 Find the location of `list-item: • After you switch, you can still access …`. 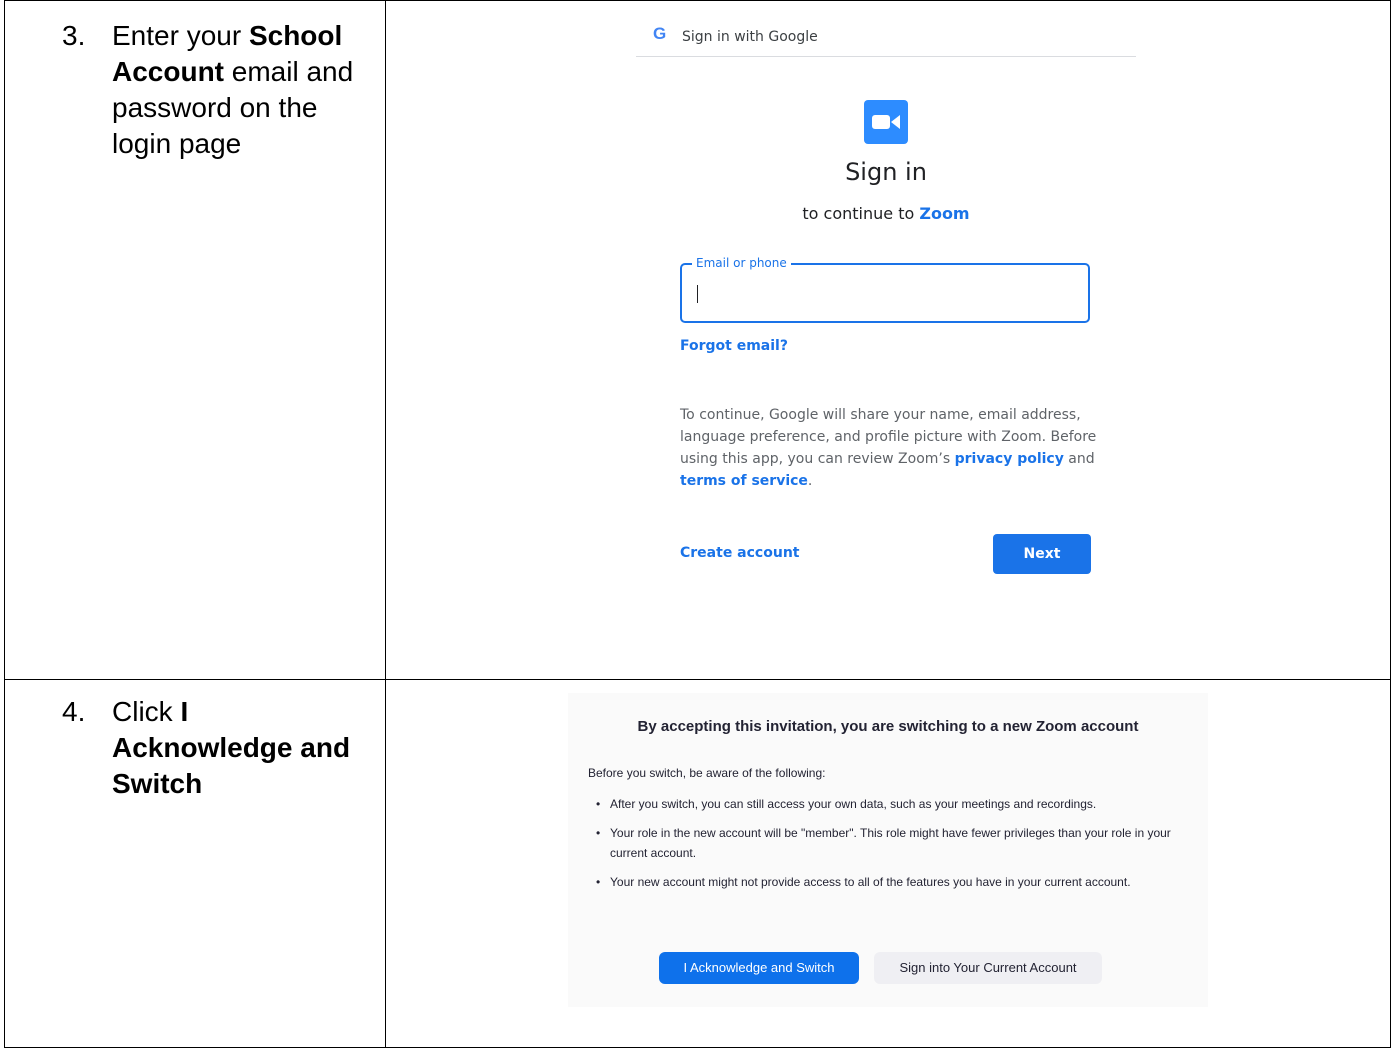

list-item: • After you switch, you can still access … is located at coordinates (886, 804).